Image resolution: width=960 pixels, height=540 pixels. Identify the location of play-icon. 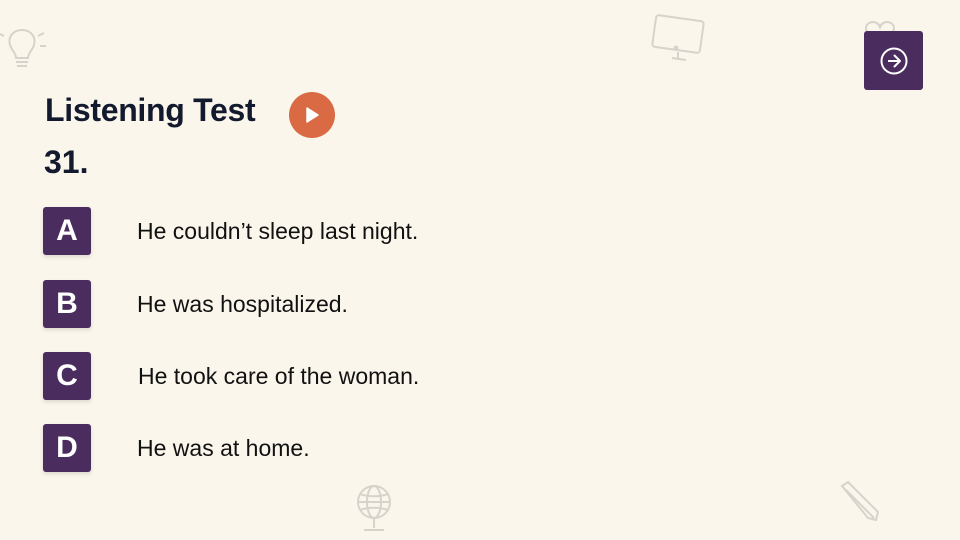
(312, 115).